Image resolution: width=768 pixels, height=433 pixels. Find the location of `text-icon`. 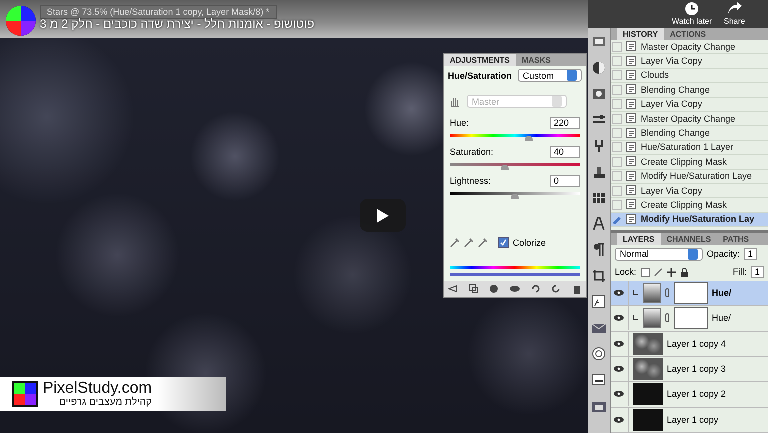

text-icon is located at coordinates (599, 224).